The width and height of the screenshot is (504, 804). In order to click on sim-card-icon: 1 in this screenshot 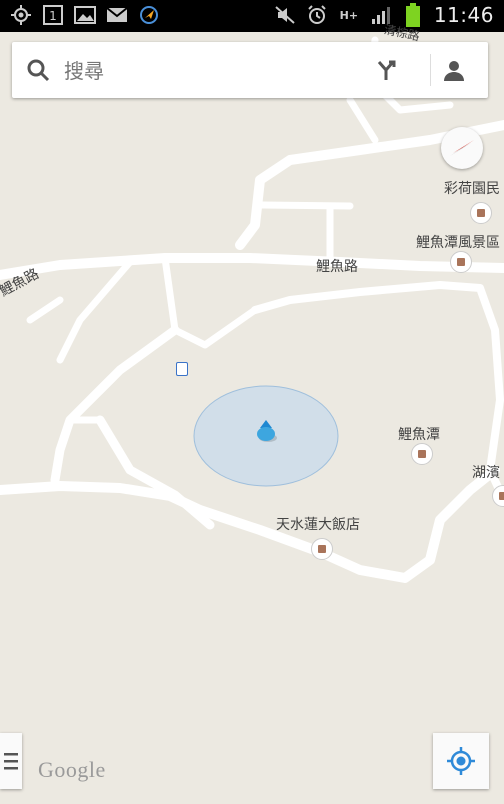, I will do `click(53, 15)`.